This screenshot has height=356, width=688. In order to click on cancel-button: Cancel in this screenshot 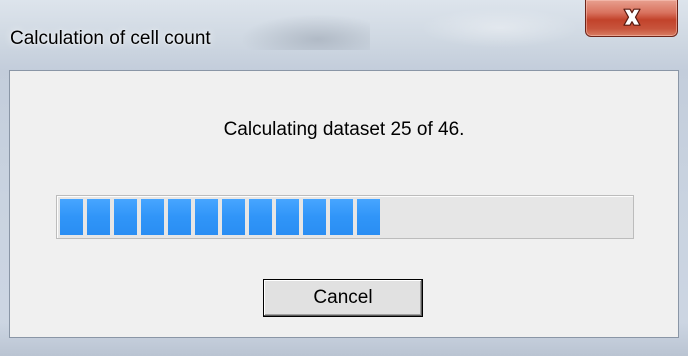, I will do `click(343, 298)`.